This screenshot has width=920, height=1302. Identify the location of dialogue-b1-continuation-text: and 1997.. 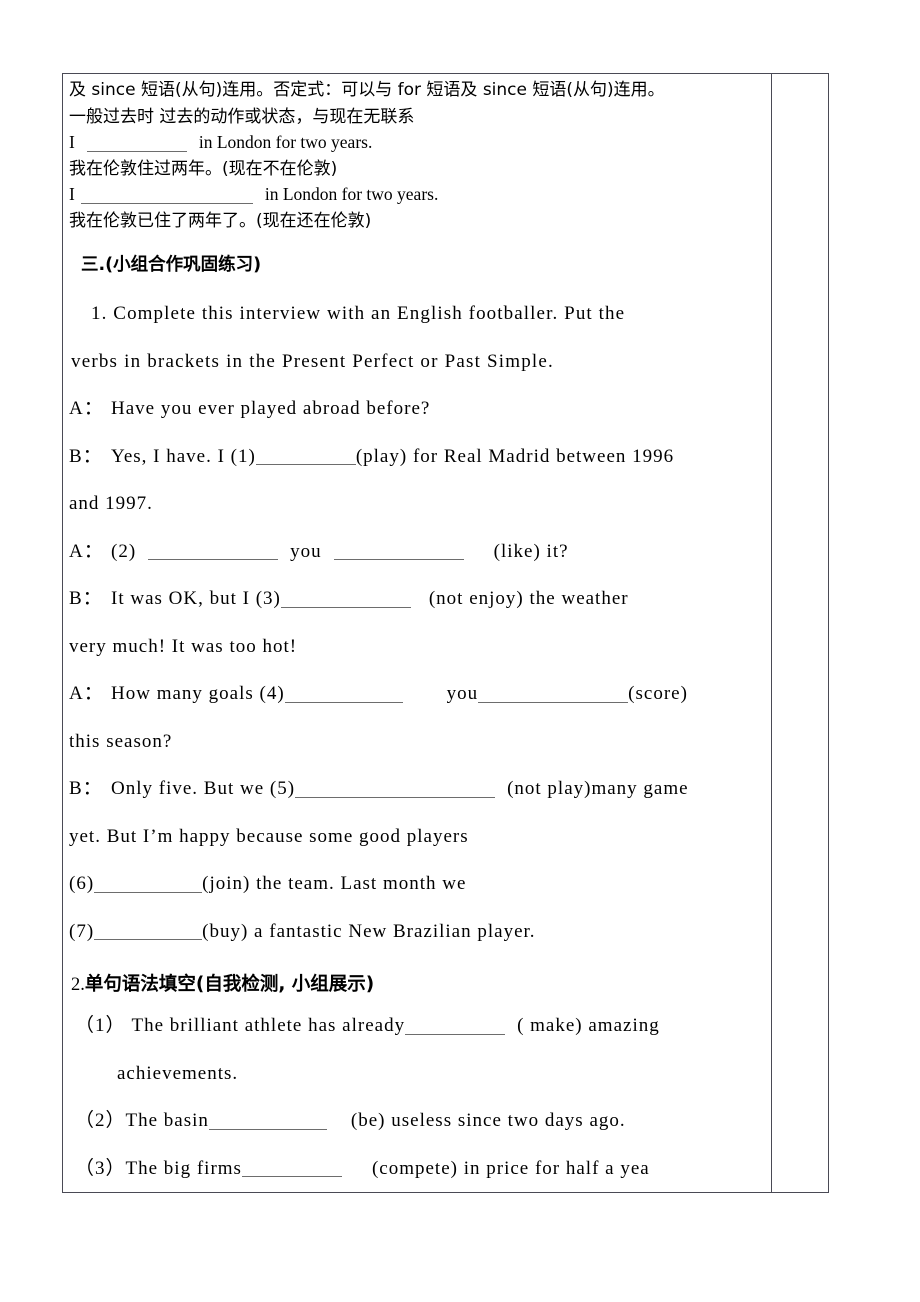
(111, 503).